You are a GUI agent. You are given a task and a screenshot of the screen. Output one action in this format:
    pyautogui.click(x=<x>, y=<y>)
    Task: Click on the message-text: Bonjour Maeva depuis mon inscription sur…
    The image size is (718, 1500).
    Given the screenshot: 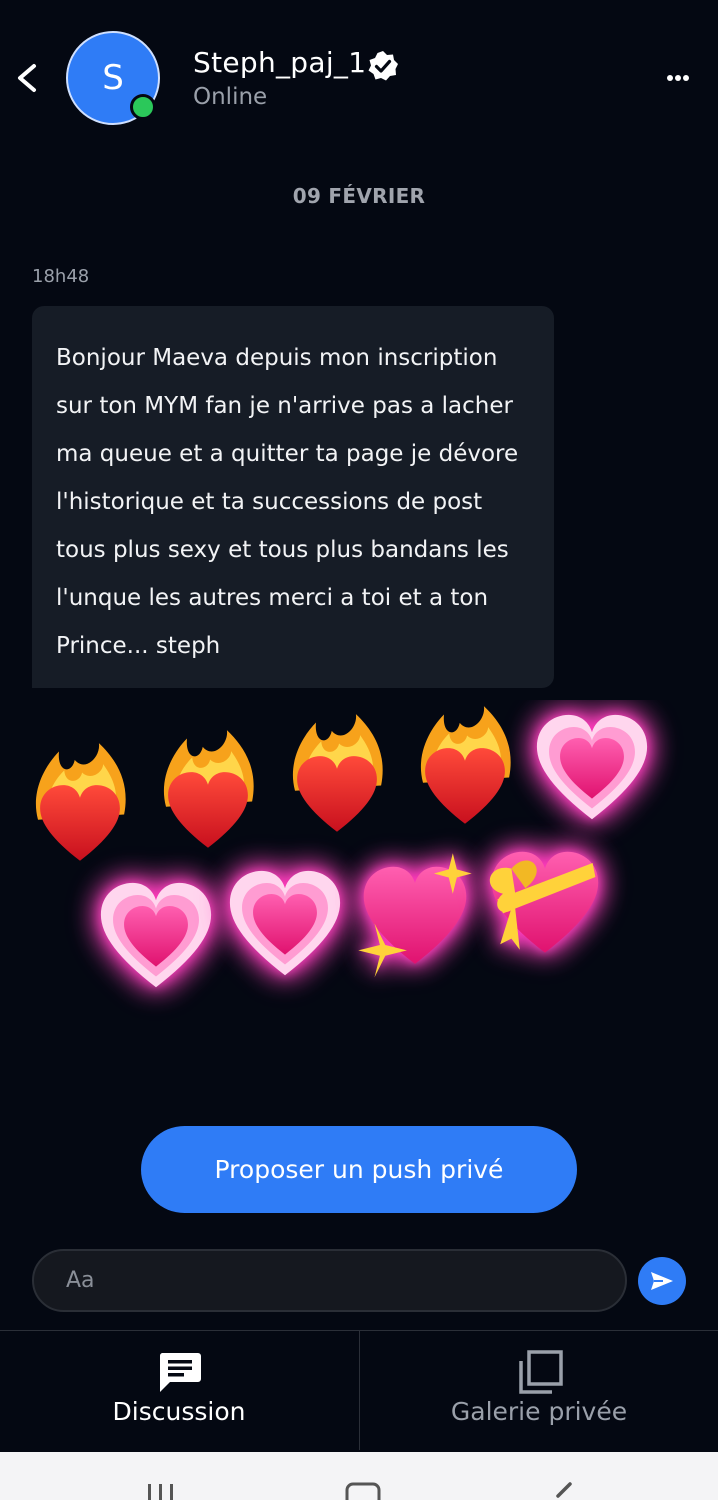 What is the action you would take?
    pyautogui.click(x=287, y=502)
    